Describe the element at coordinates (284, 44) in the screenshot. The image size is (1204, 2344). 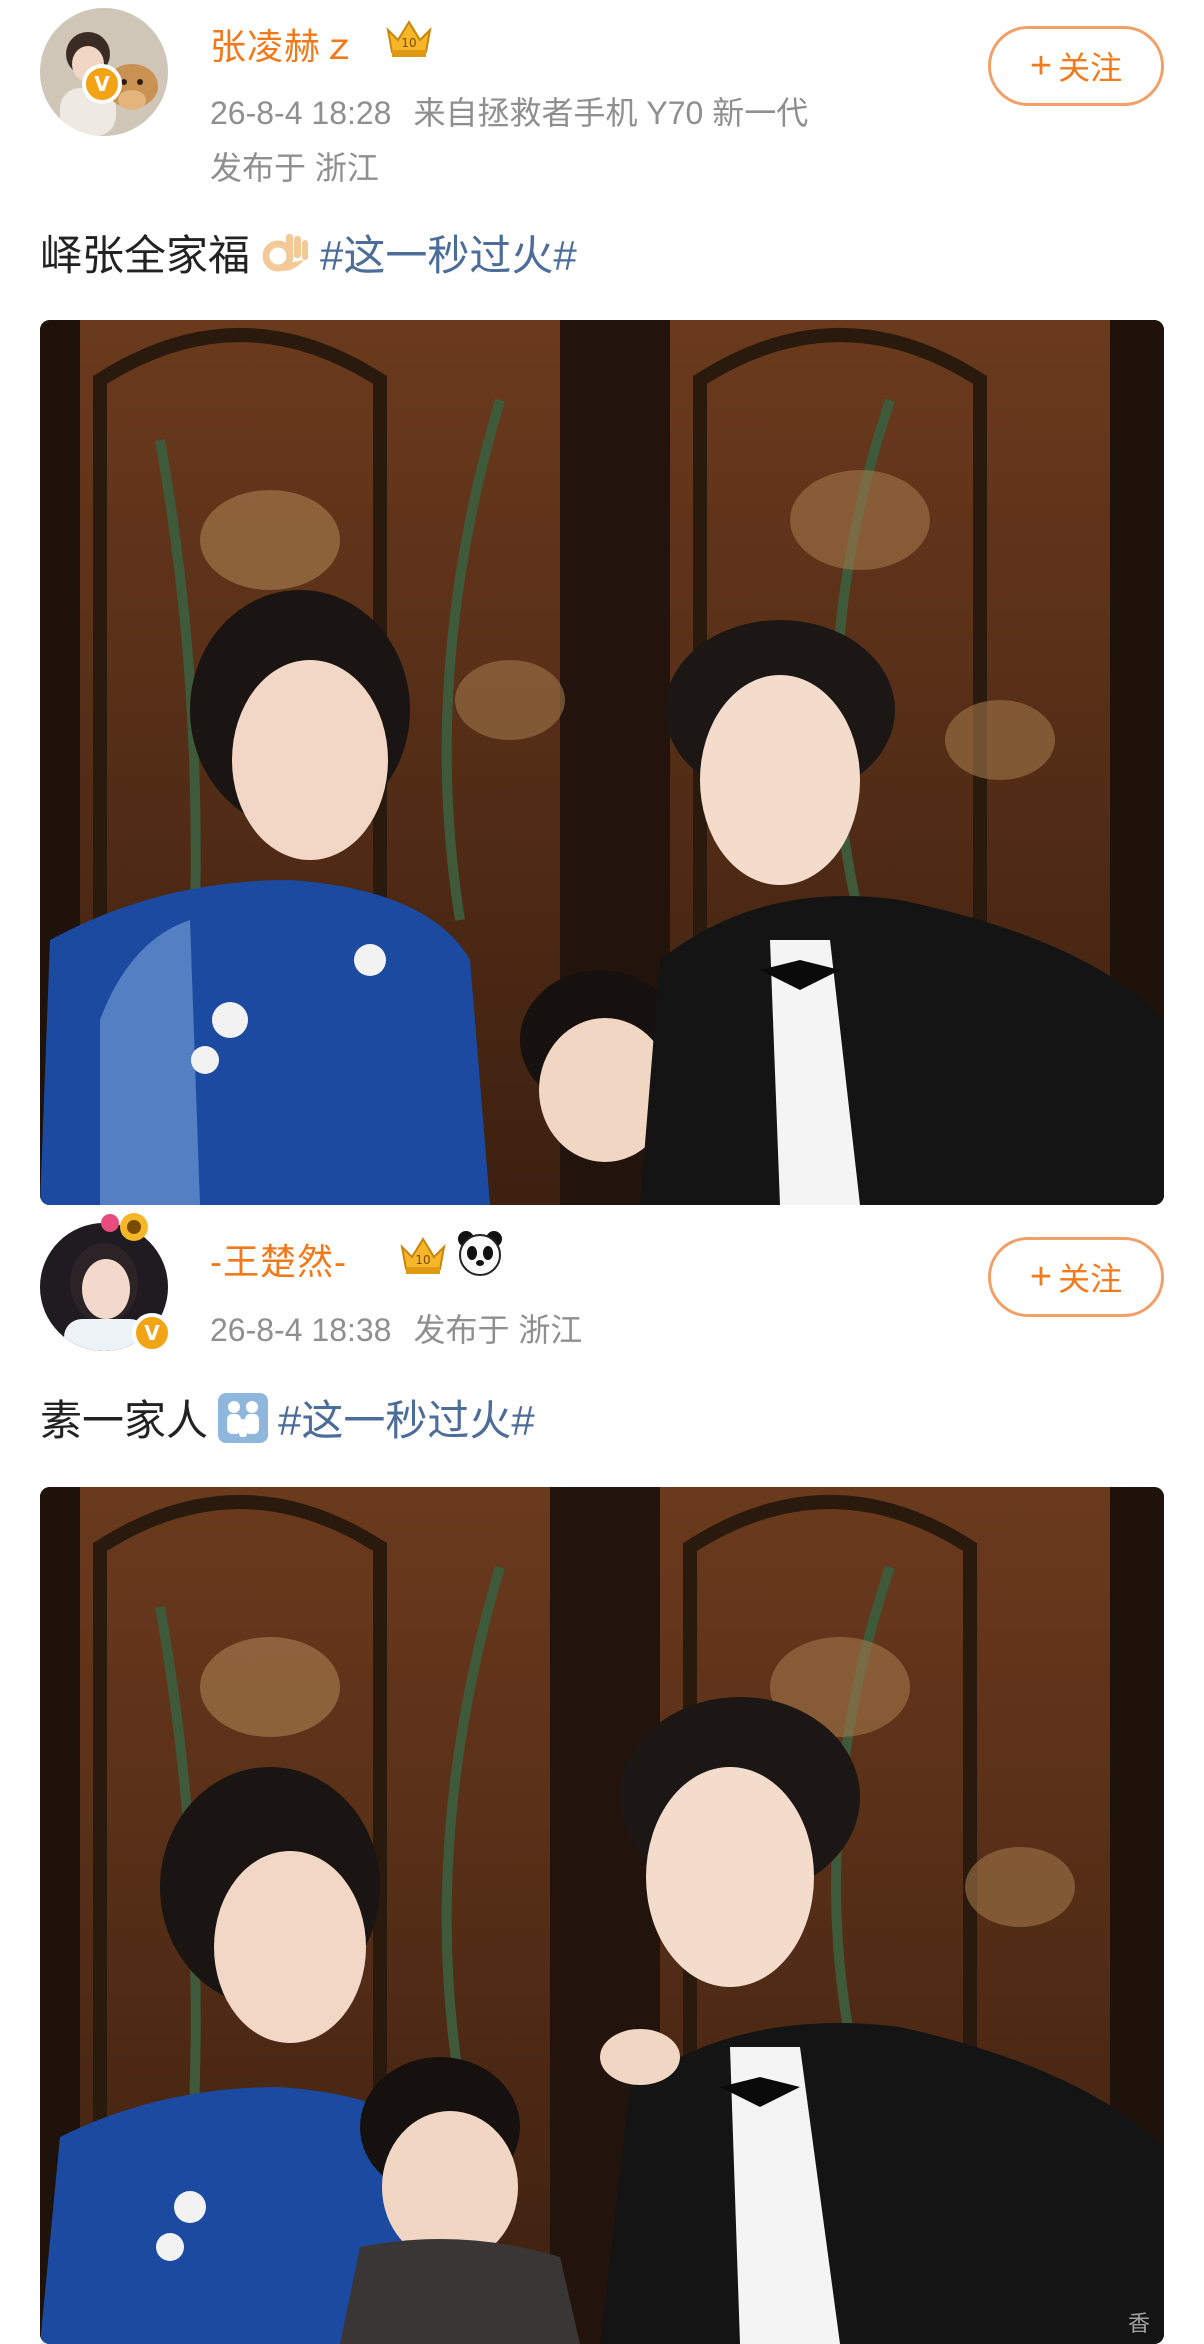
I see `username: 张凌赫ｚ` at that location.